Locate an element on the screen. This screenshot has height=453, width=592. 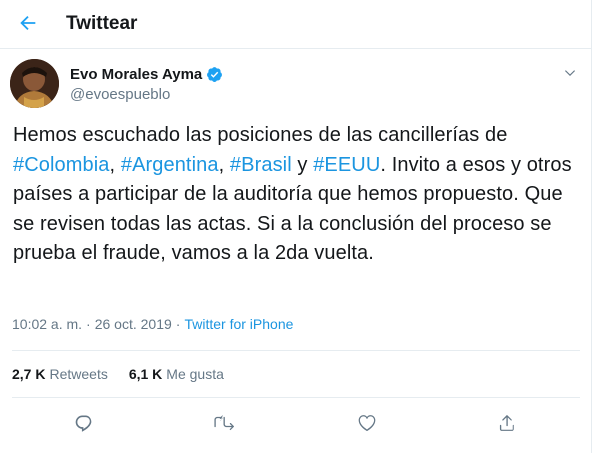
hashtag-argentina: #Argentina is located at coordinates (170, 165).